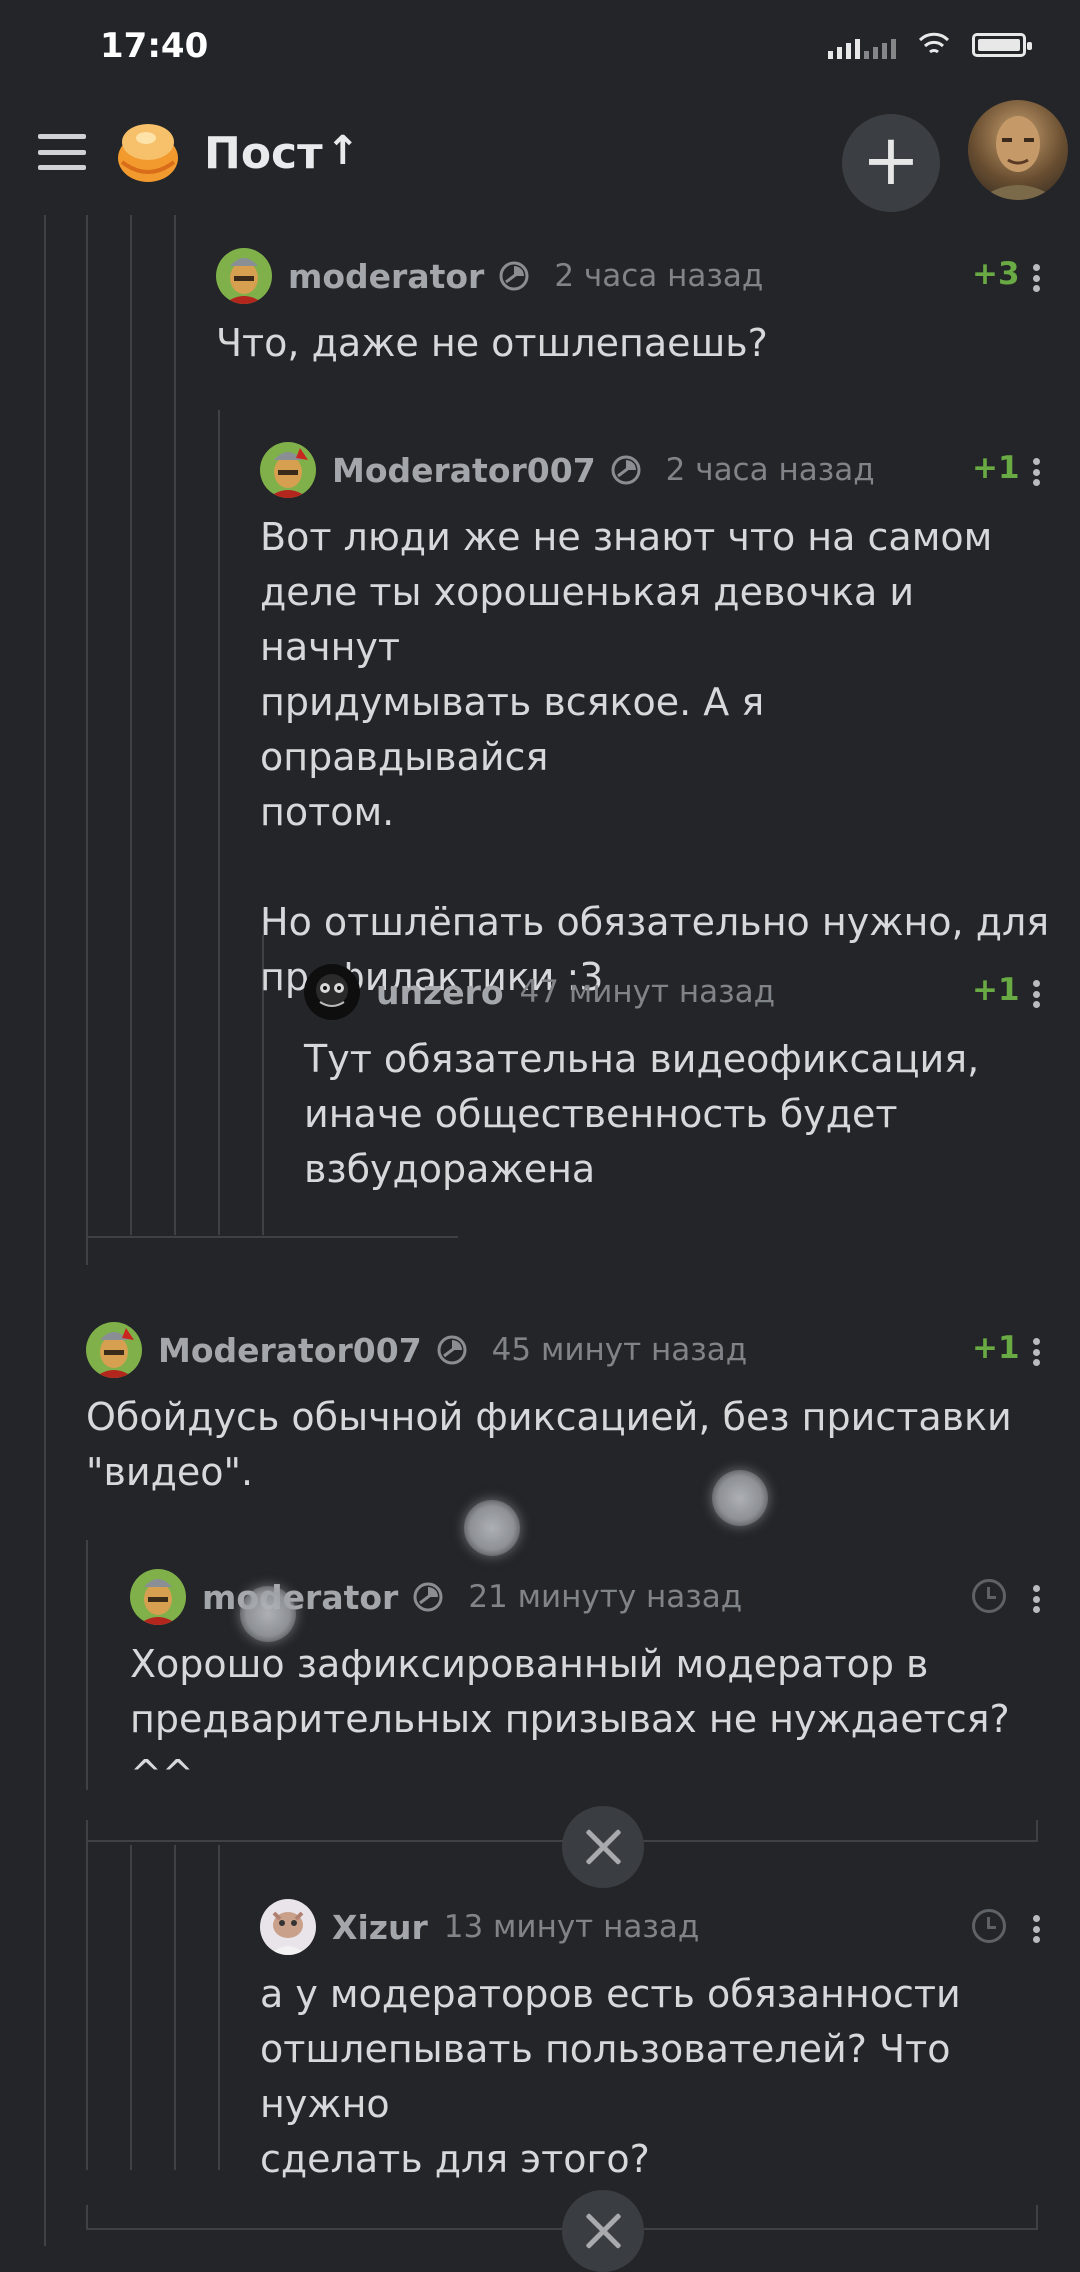 This screenshot has width=1080, height=2272. Describe the element at coordinates (440, 992) in the screenshot. I see `comment-author: unzero` at that location.